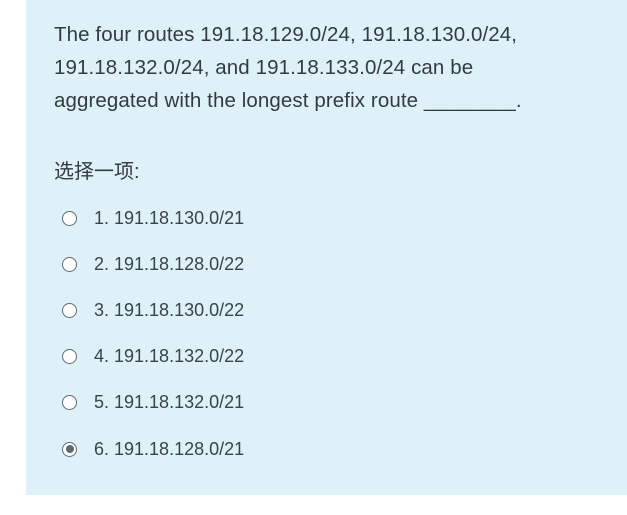 This screenshot has height=515, width=627. I want to click on option-label: 4. 191.18.132.0/22, so click(169, 356).